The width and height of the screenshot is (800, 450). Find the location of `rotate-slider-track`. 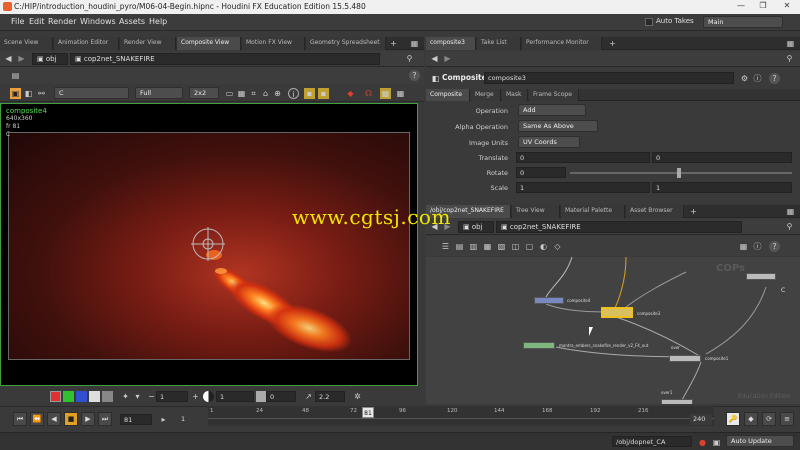

rotate-slider-track is located at coordinates (681, 173).